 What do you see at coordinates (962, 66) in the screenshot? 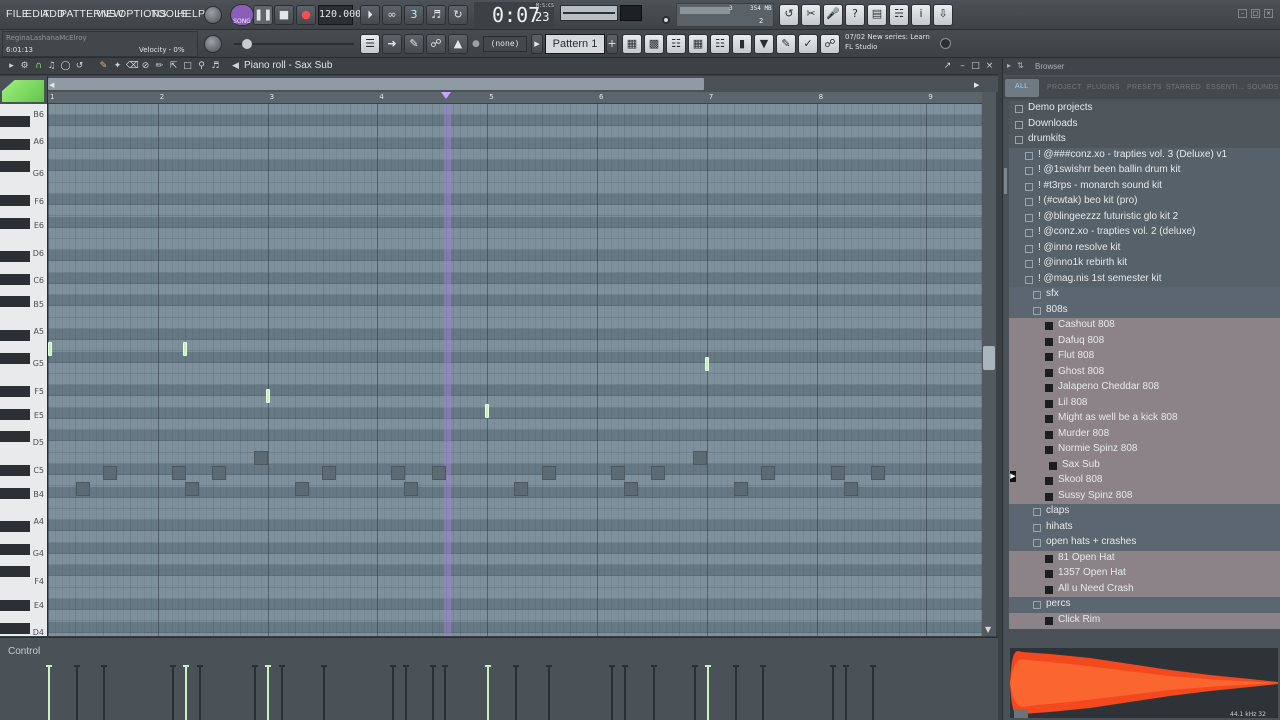
I see `pr-minimize-icon: –` at bounding box center [962, 66].